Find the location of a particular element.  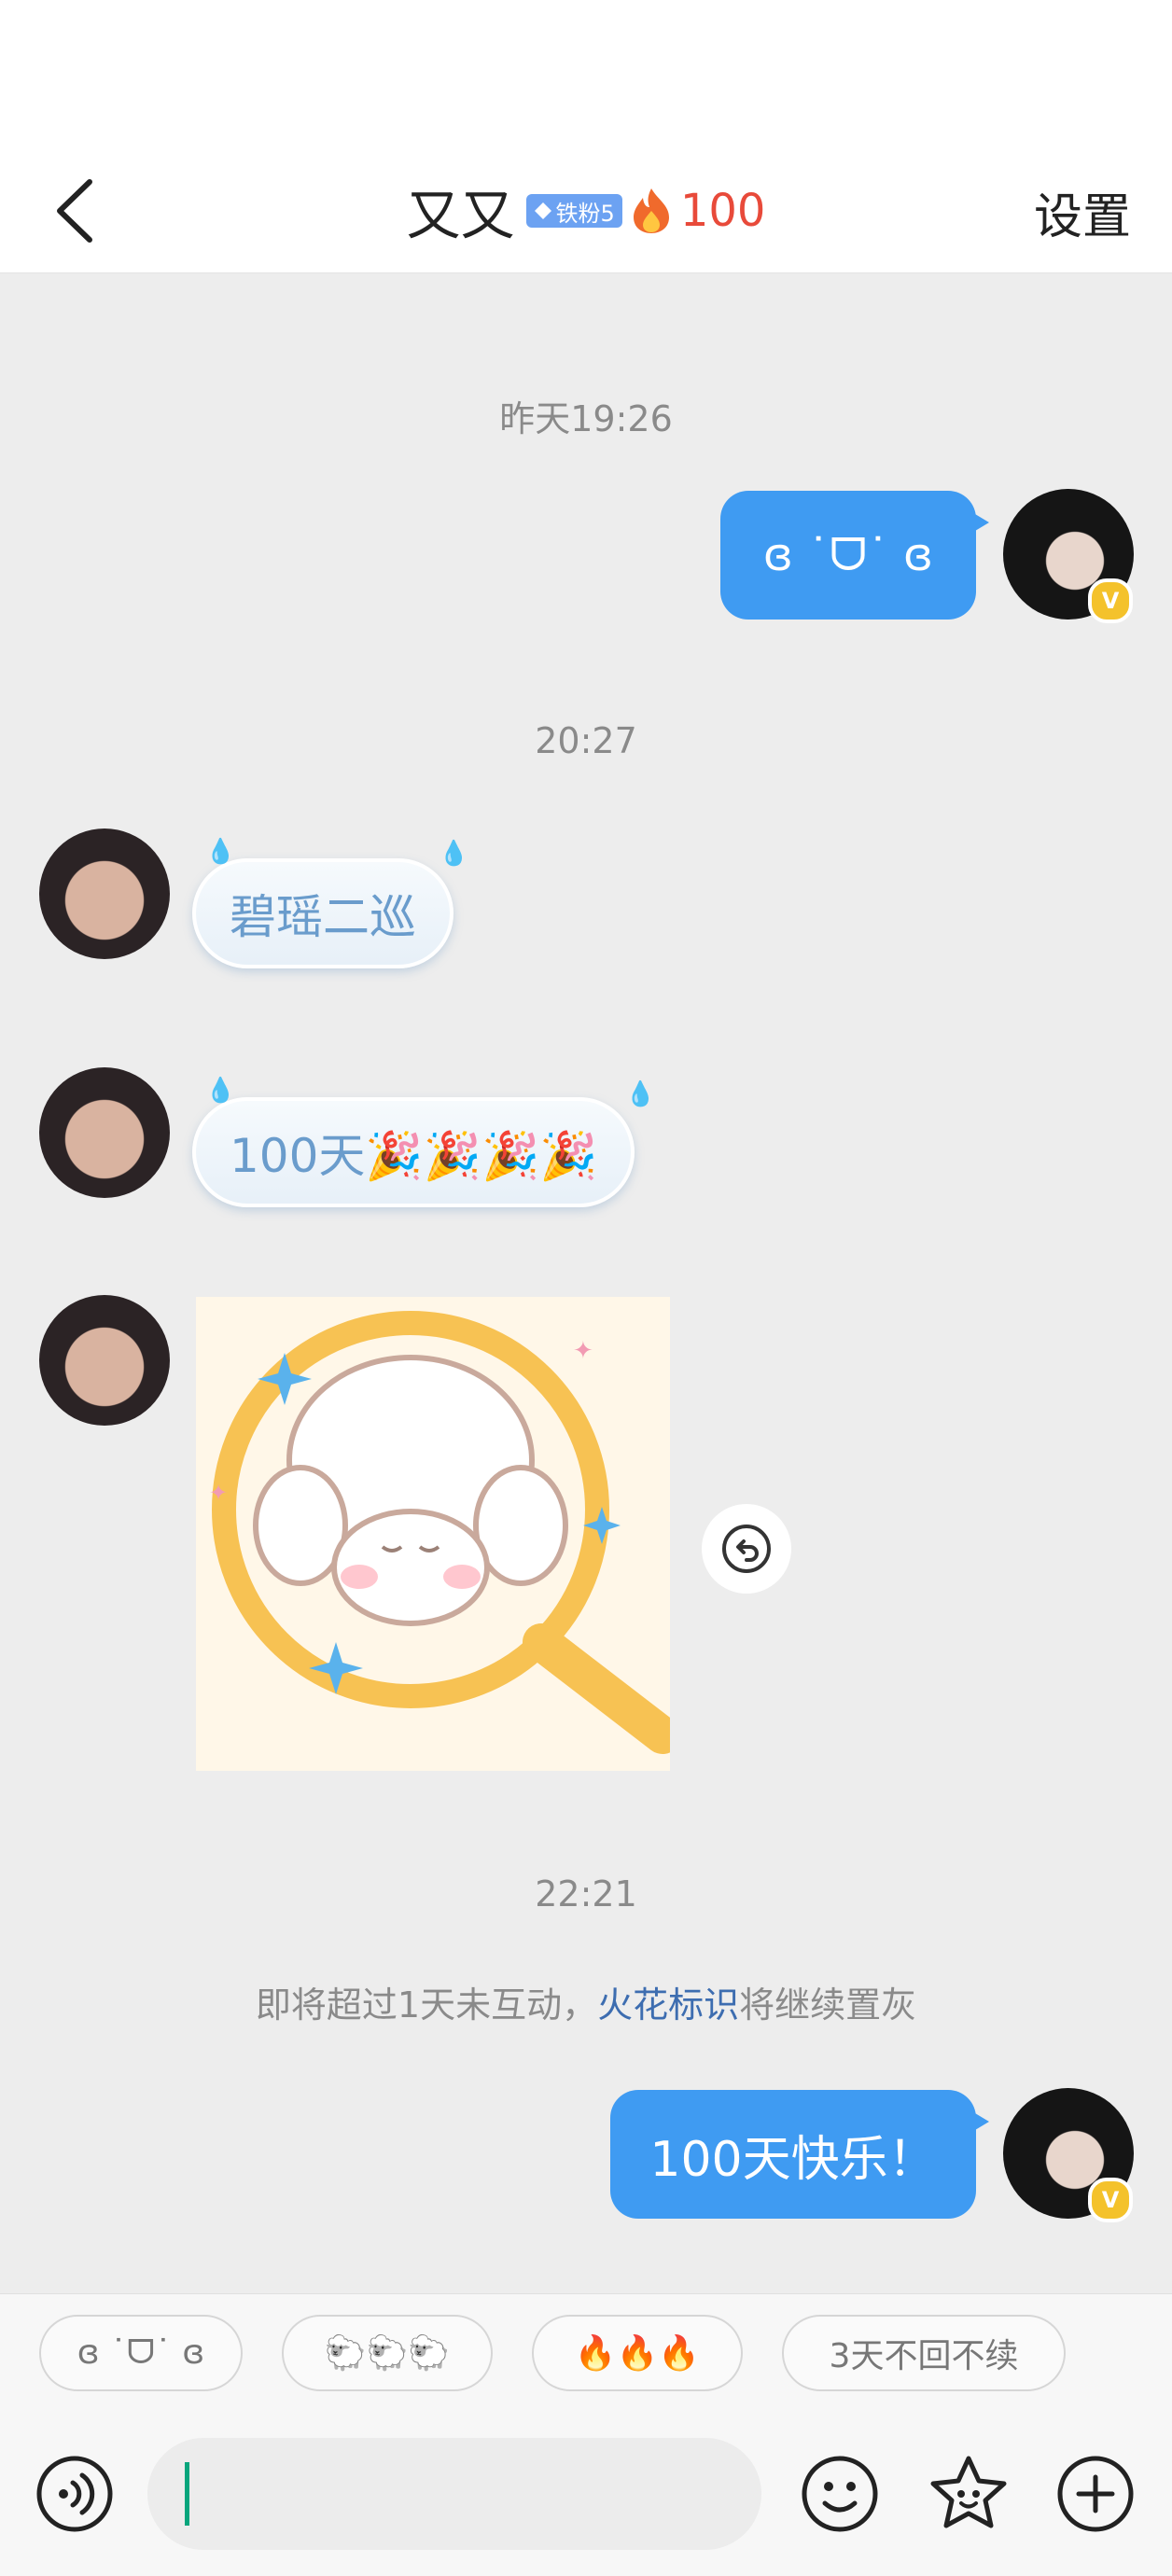

quick-reply-chip: 🔥🔥🔥 is located at coordinates (637, 2353).